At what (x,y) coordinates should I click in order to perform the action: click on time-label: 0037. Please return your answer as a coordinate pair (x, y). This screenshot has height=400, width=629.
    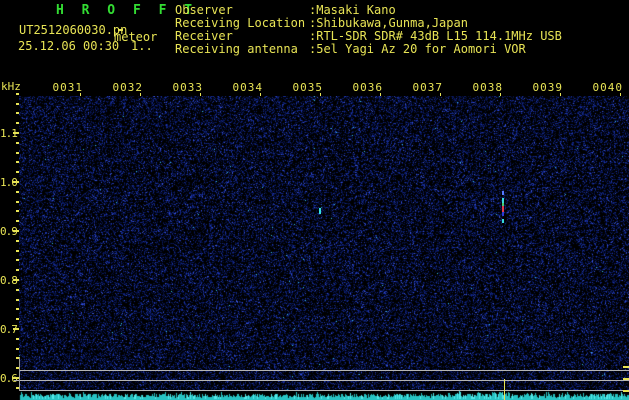
    Looking at the image, I should click on (427, 87).